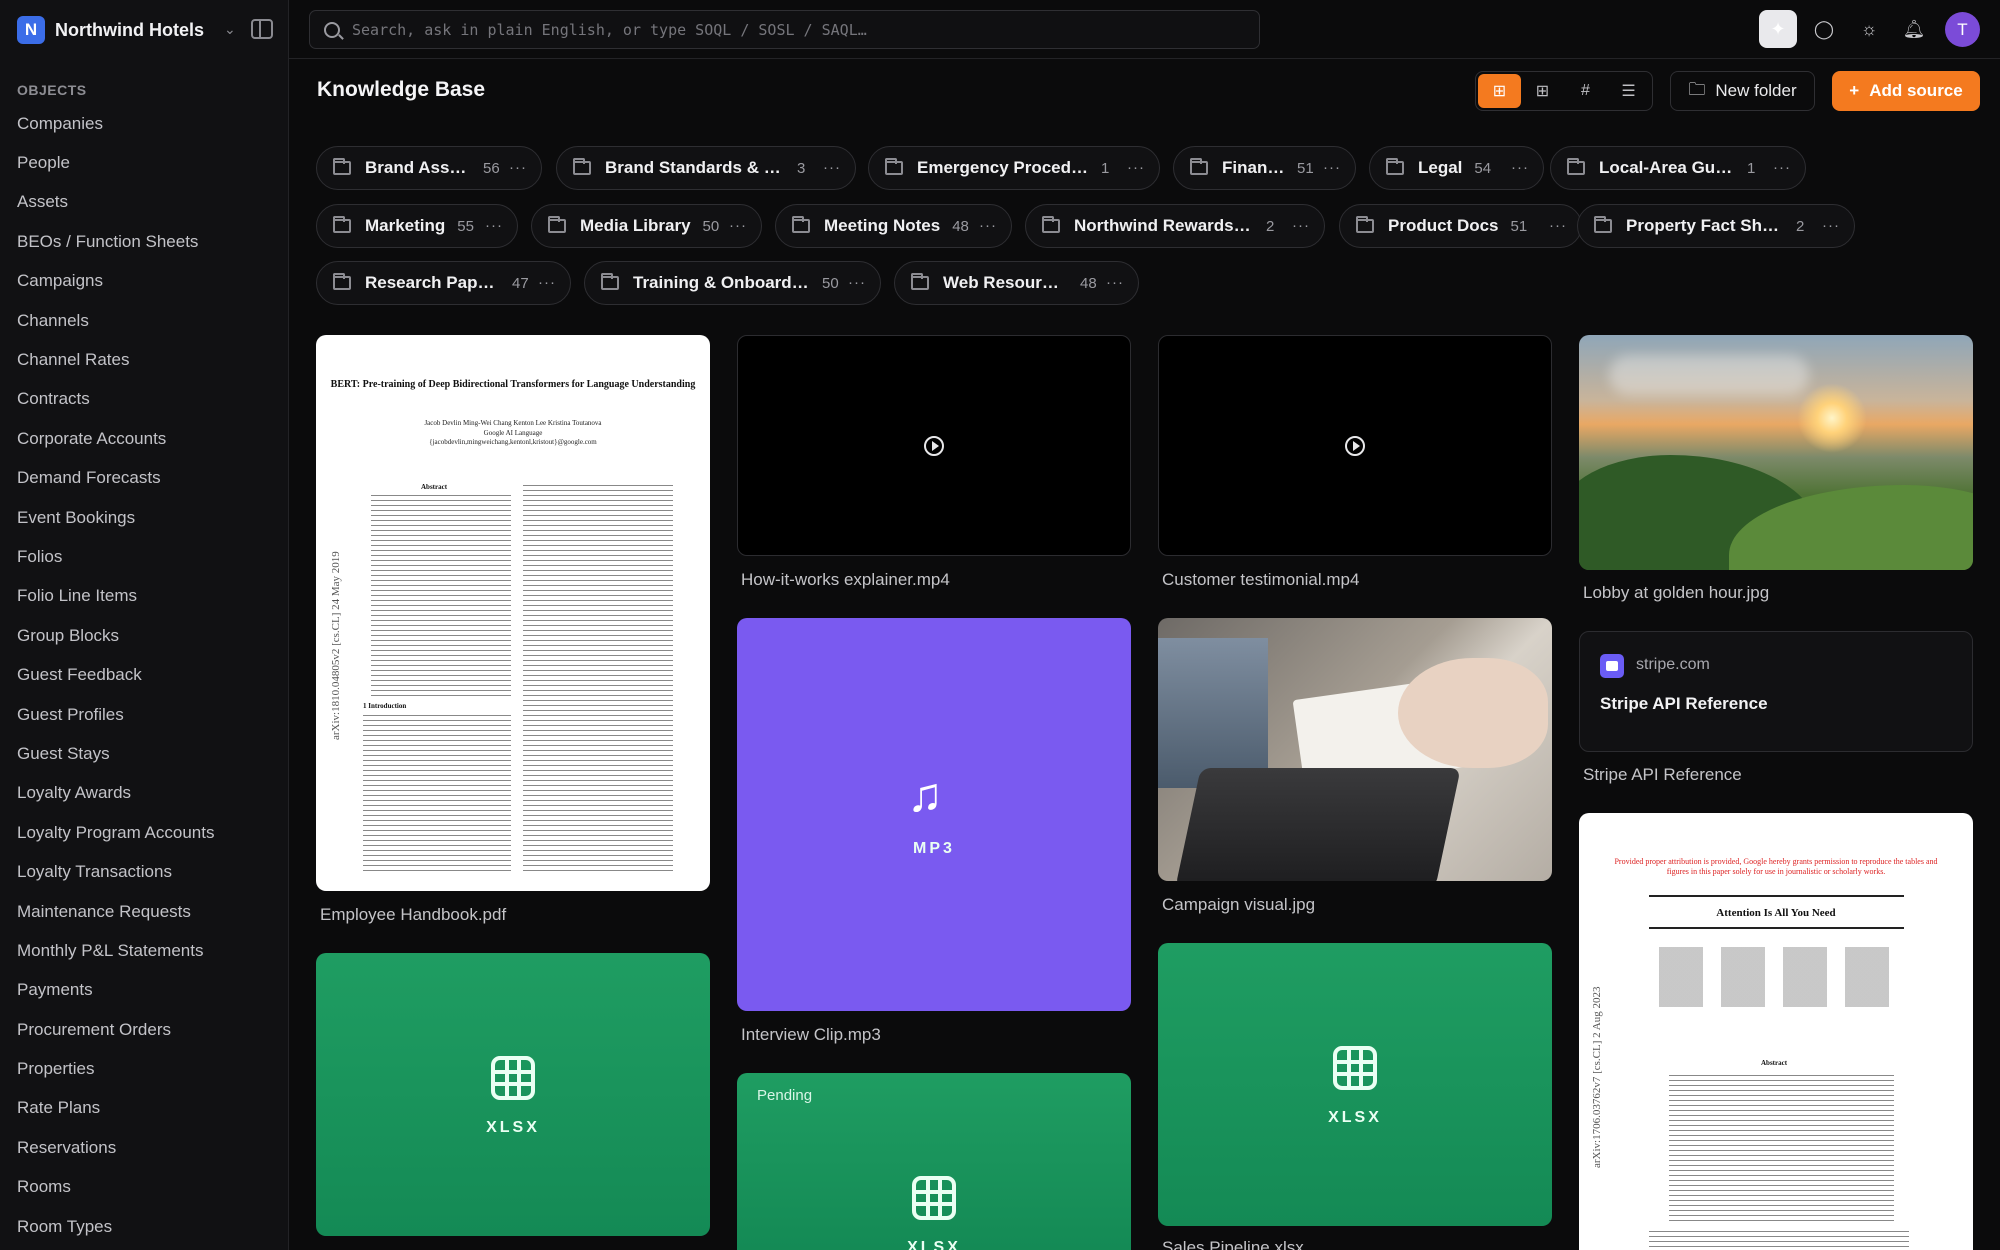 The height and width of the screenshot is (1250, 2000). What do you see at coordinates (1778, 29) in the screenshot?
I see `sparkle-button: ✦` at bounding box center [1778, 29].